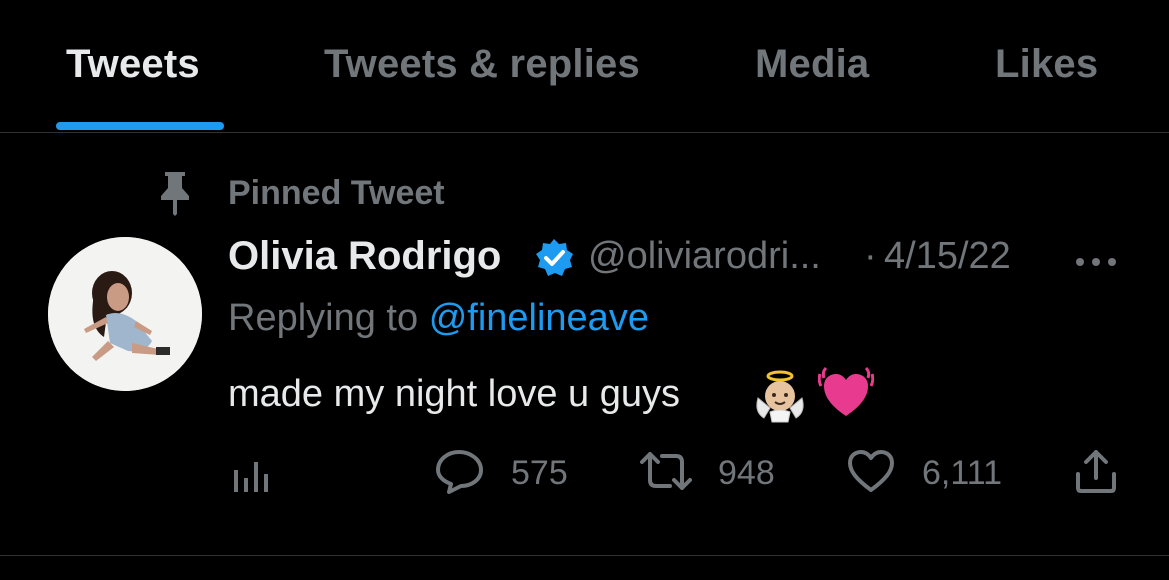  Describe the element at coordinates (1096, 262) in the screenshot. I see `more-icon` at that location.